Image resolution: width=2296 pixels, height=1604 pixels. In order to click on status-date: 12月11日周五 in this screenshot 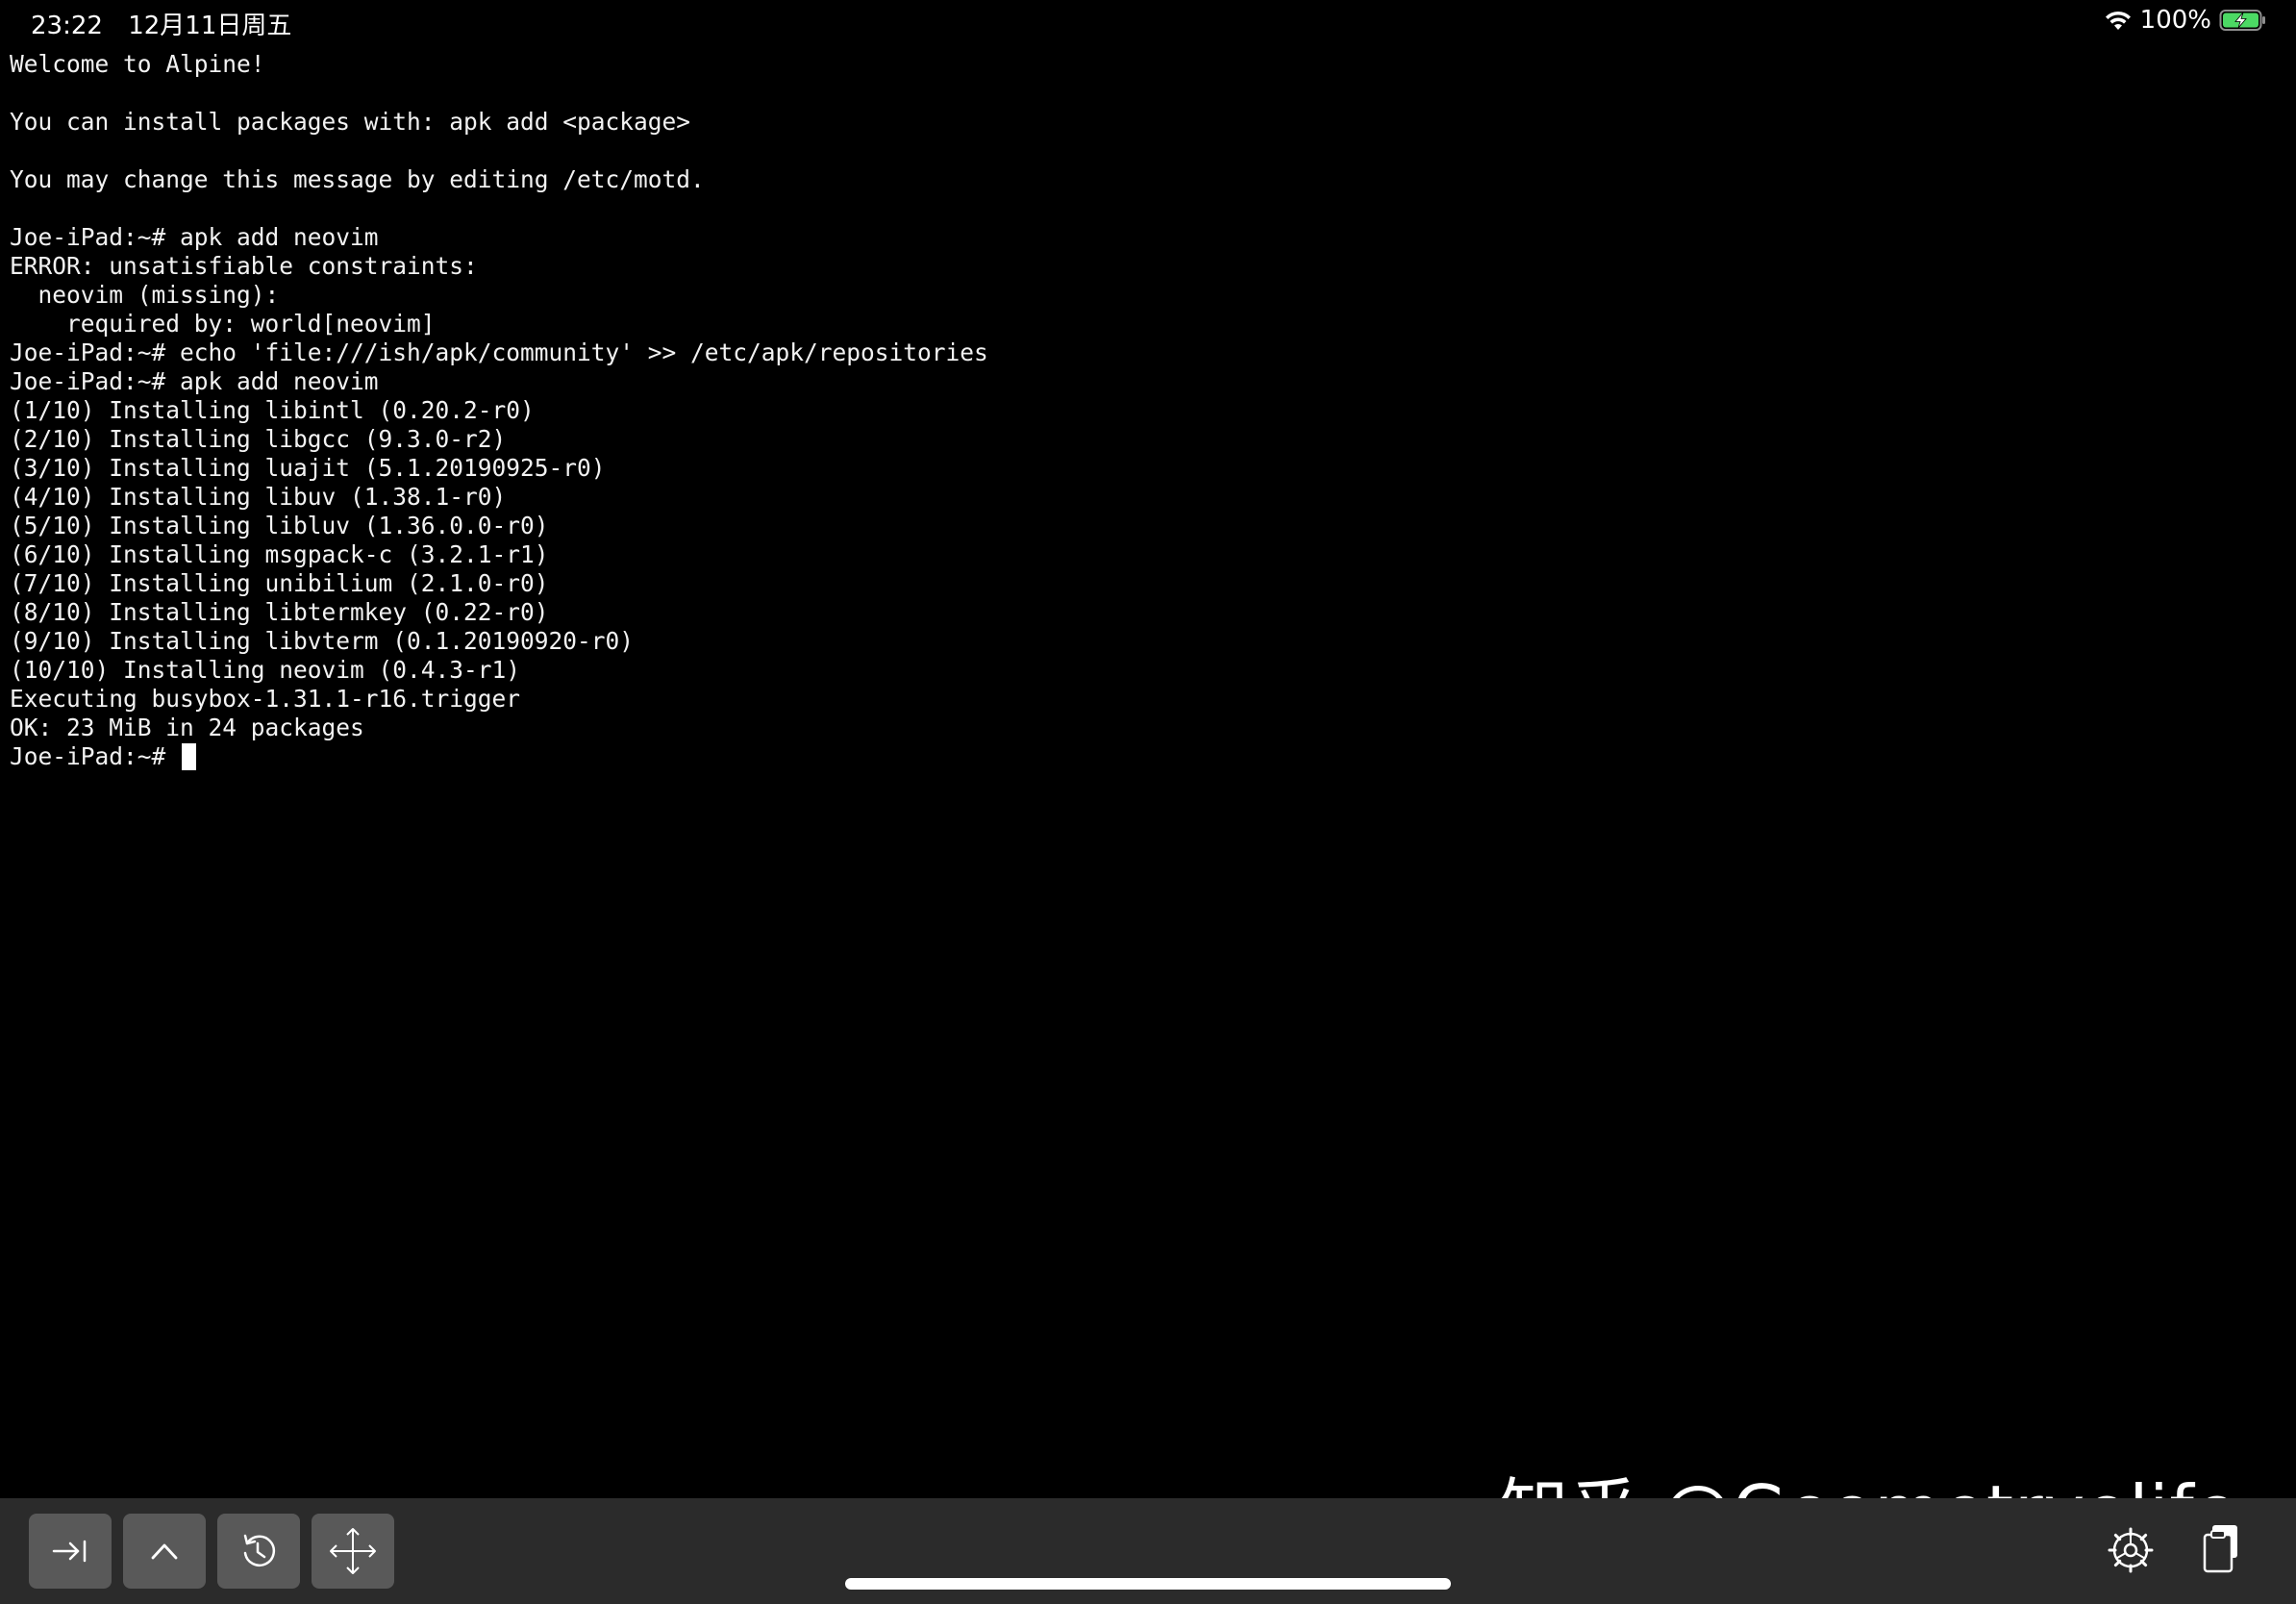, I will do `click(210, 26)`.